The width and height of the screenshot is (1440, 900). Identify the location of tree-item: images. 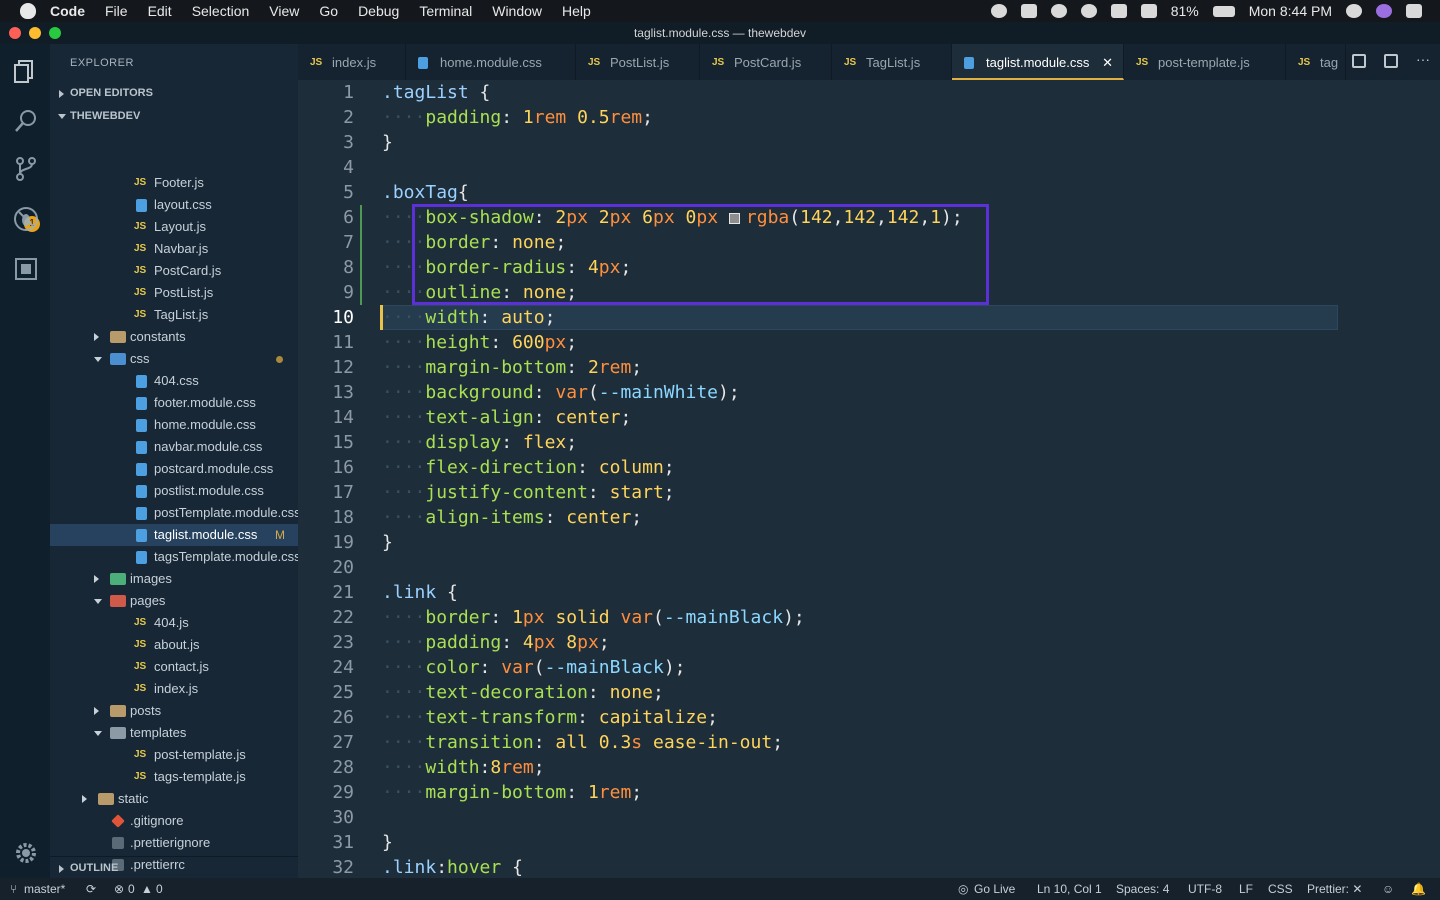
(174, 579).